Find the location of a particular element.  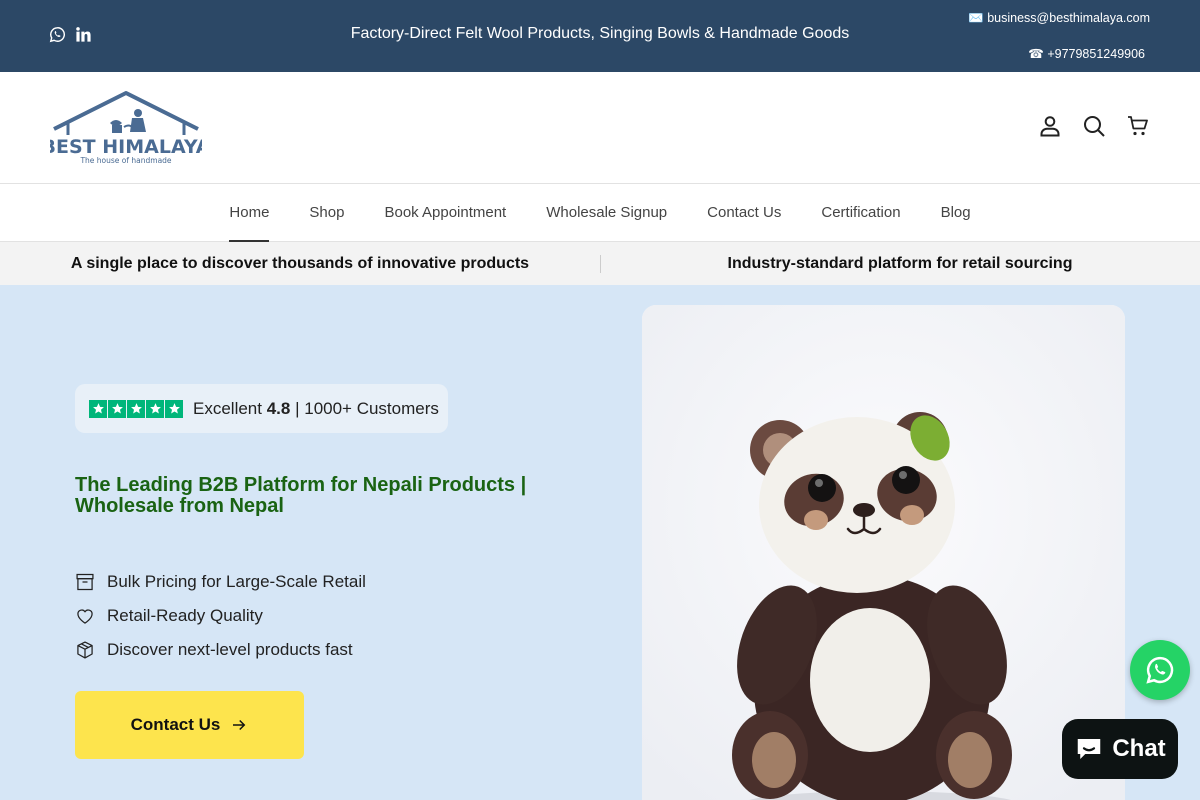

trustpilot-stars is located at coordinates (136, 408).